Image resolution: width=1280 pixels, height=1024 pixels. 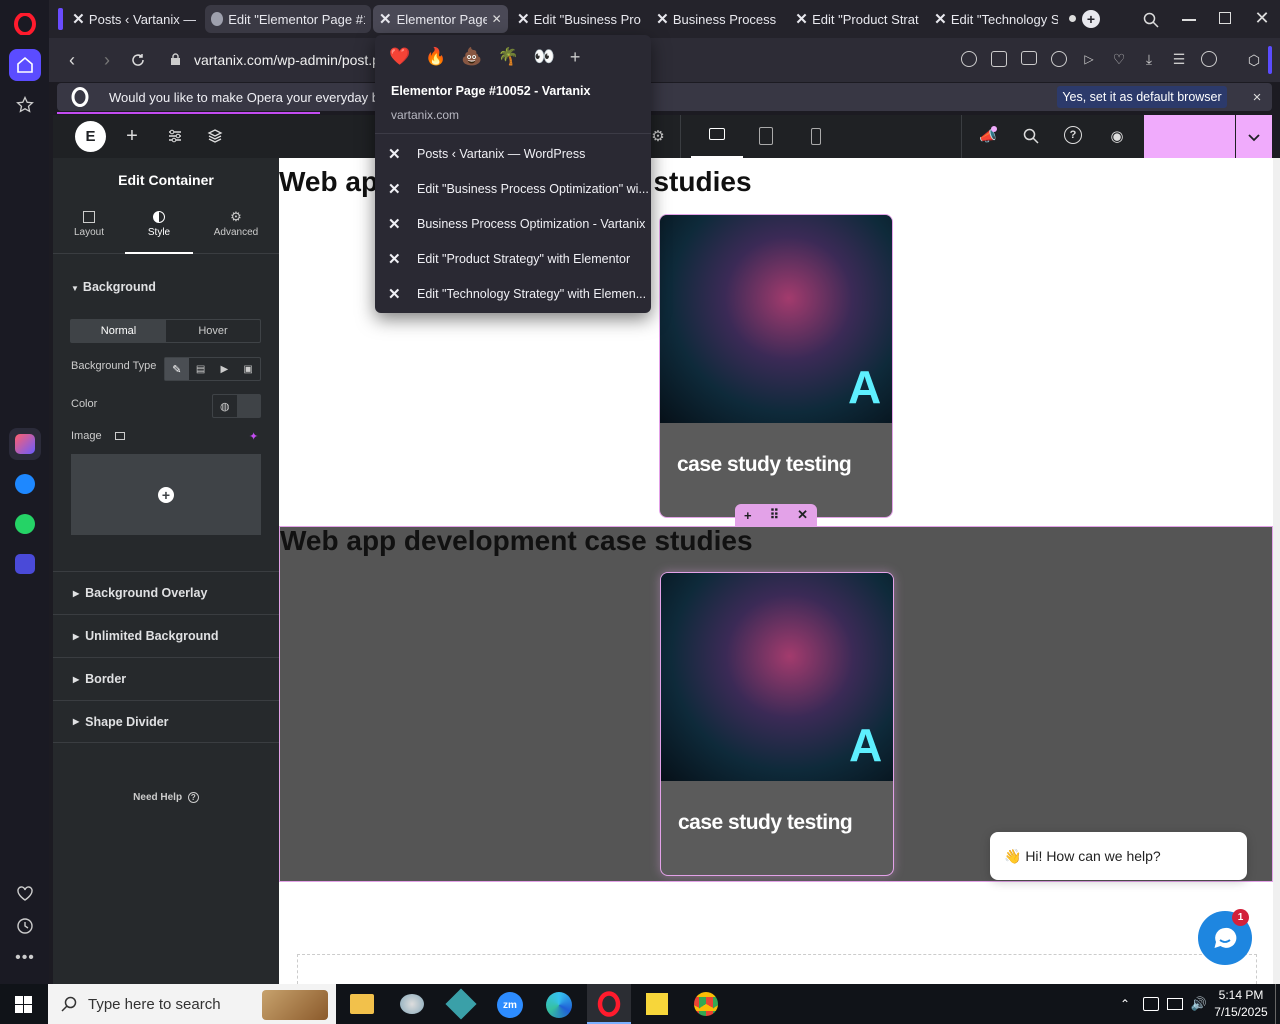 What do you see at coordinates (236, 227) in the screenshot?
I see `tab-advanced: ⚙ Advanced` at bounding box center [236, 227].